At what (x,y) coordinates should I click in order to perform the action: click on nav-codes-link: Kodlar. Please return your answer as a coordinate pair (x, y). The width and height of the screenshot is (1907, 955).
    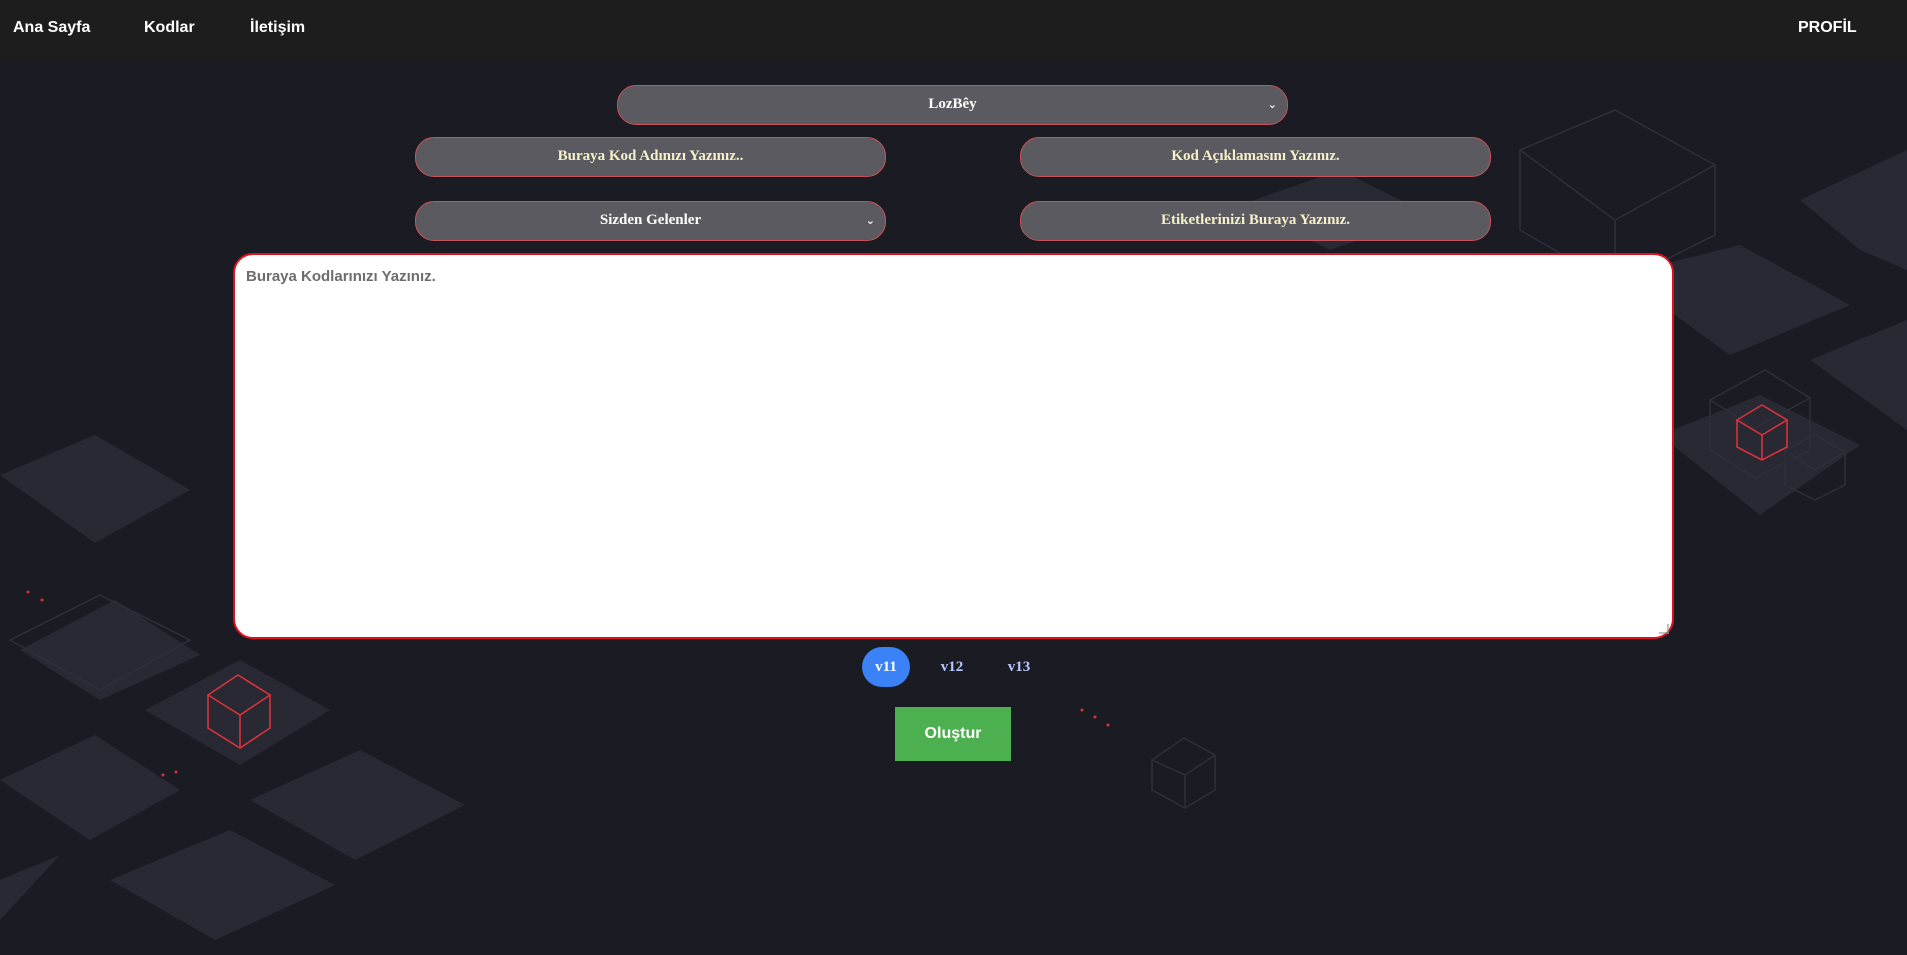
    Looking at the image, I should click on (169, 28).